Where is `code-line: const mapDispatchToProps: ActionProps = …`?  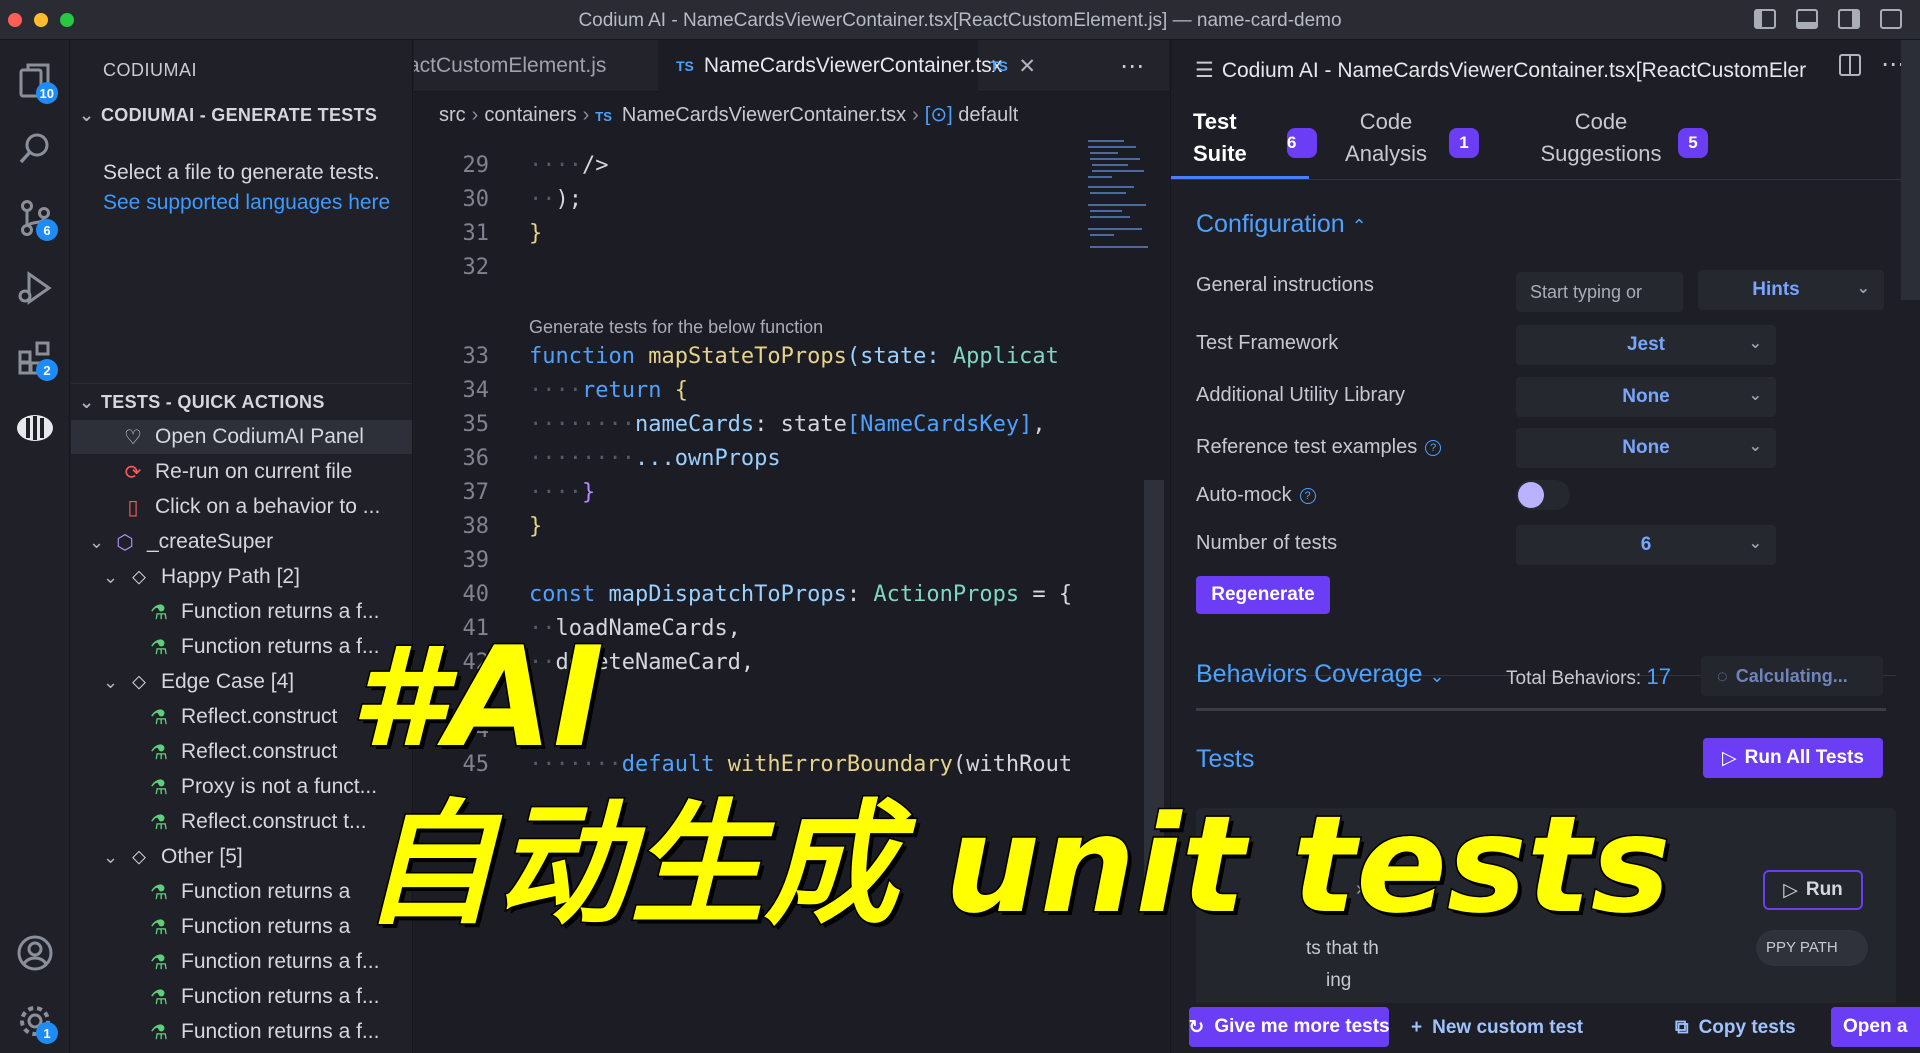 code-line: const mapDispatchToProps: ActionProps = … is located at coordinates (800, 594).